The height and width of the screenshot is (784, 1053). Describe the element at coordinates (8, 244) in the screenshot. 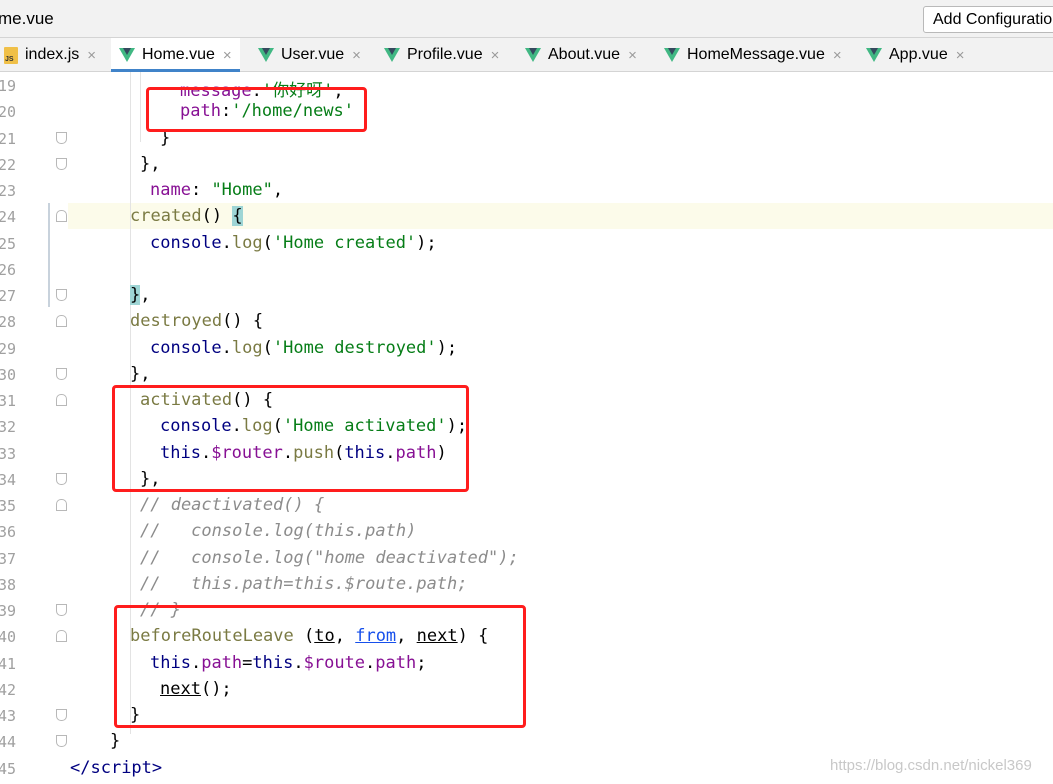

I see `line-number: 25` at that location.